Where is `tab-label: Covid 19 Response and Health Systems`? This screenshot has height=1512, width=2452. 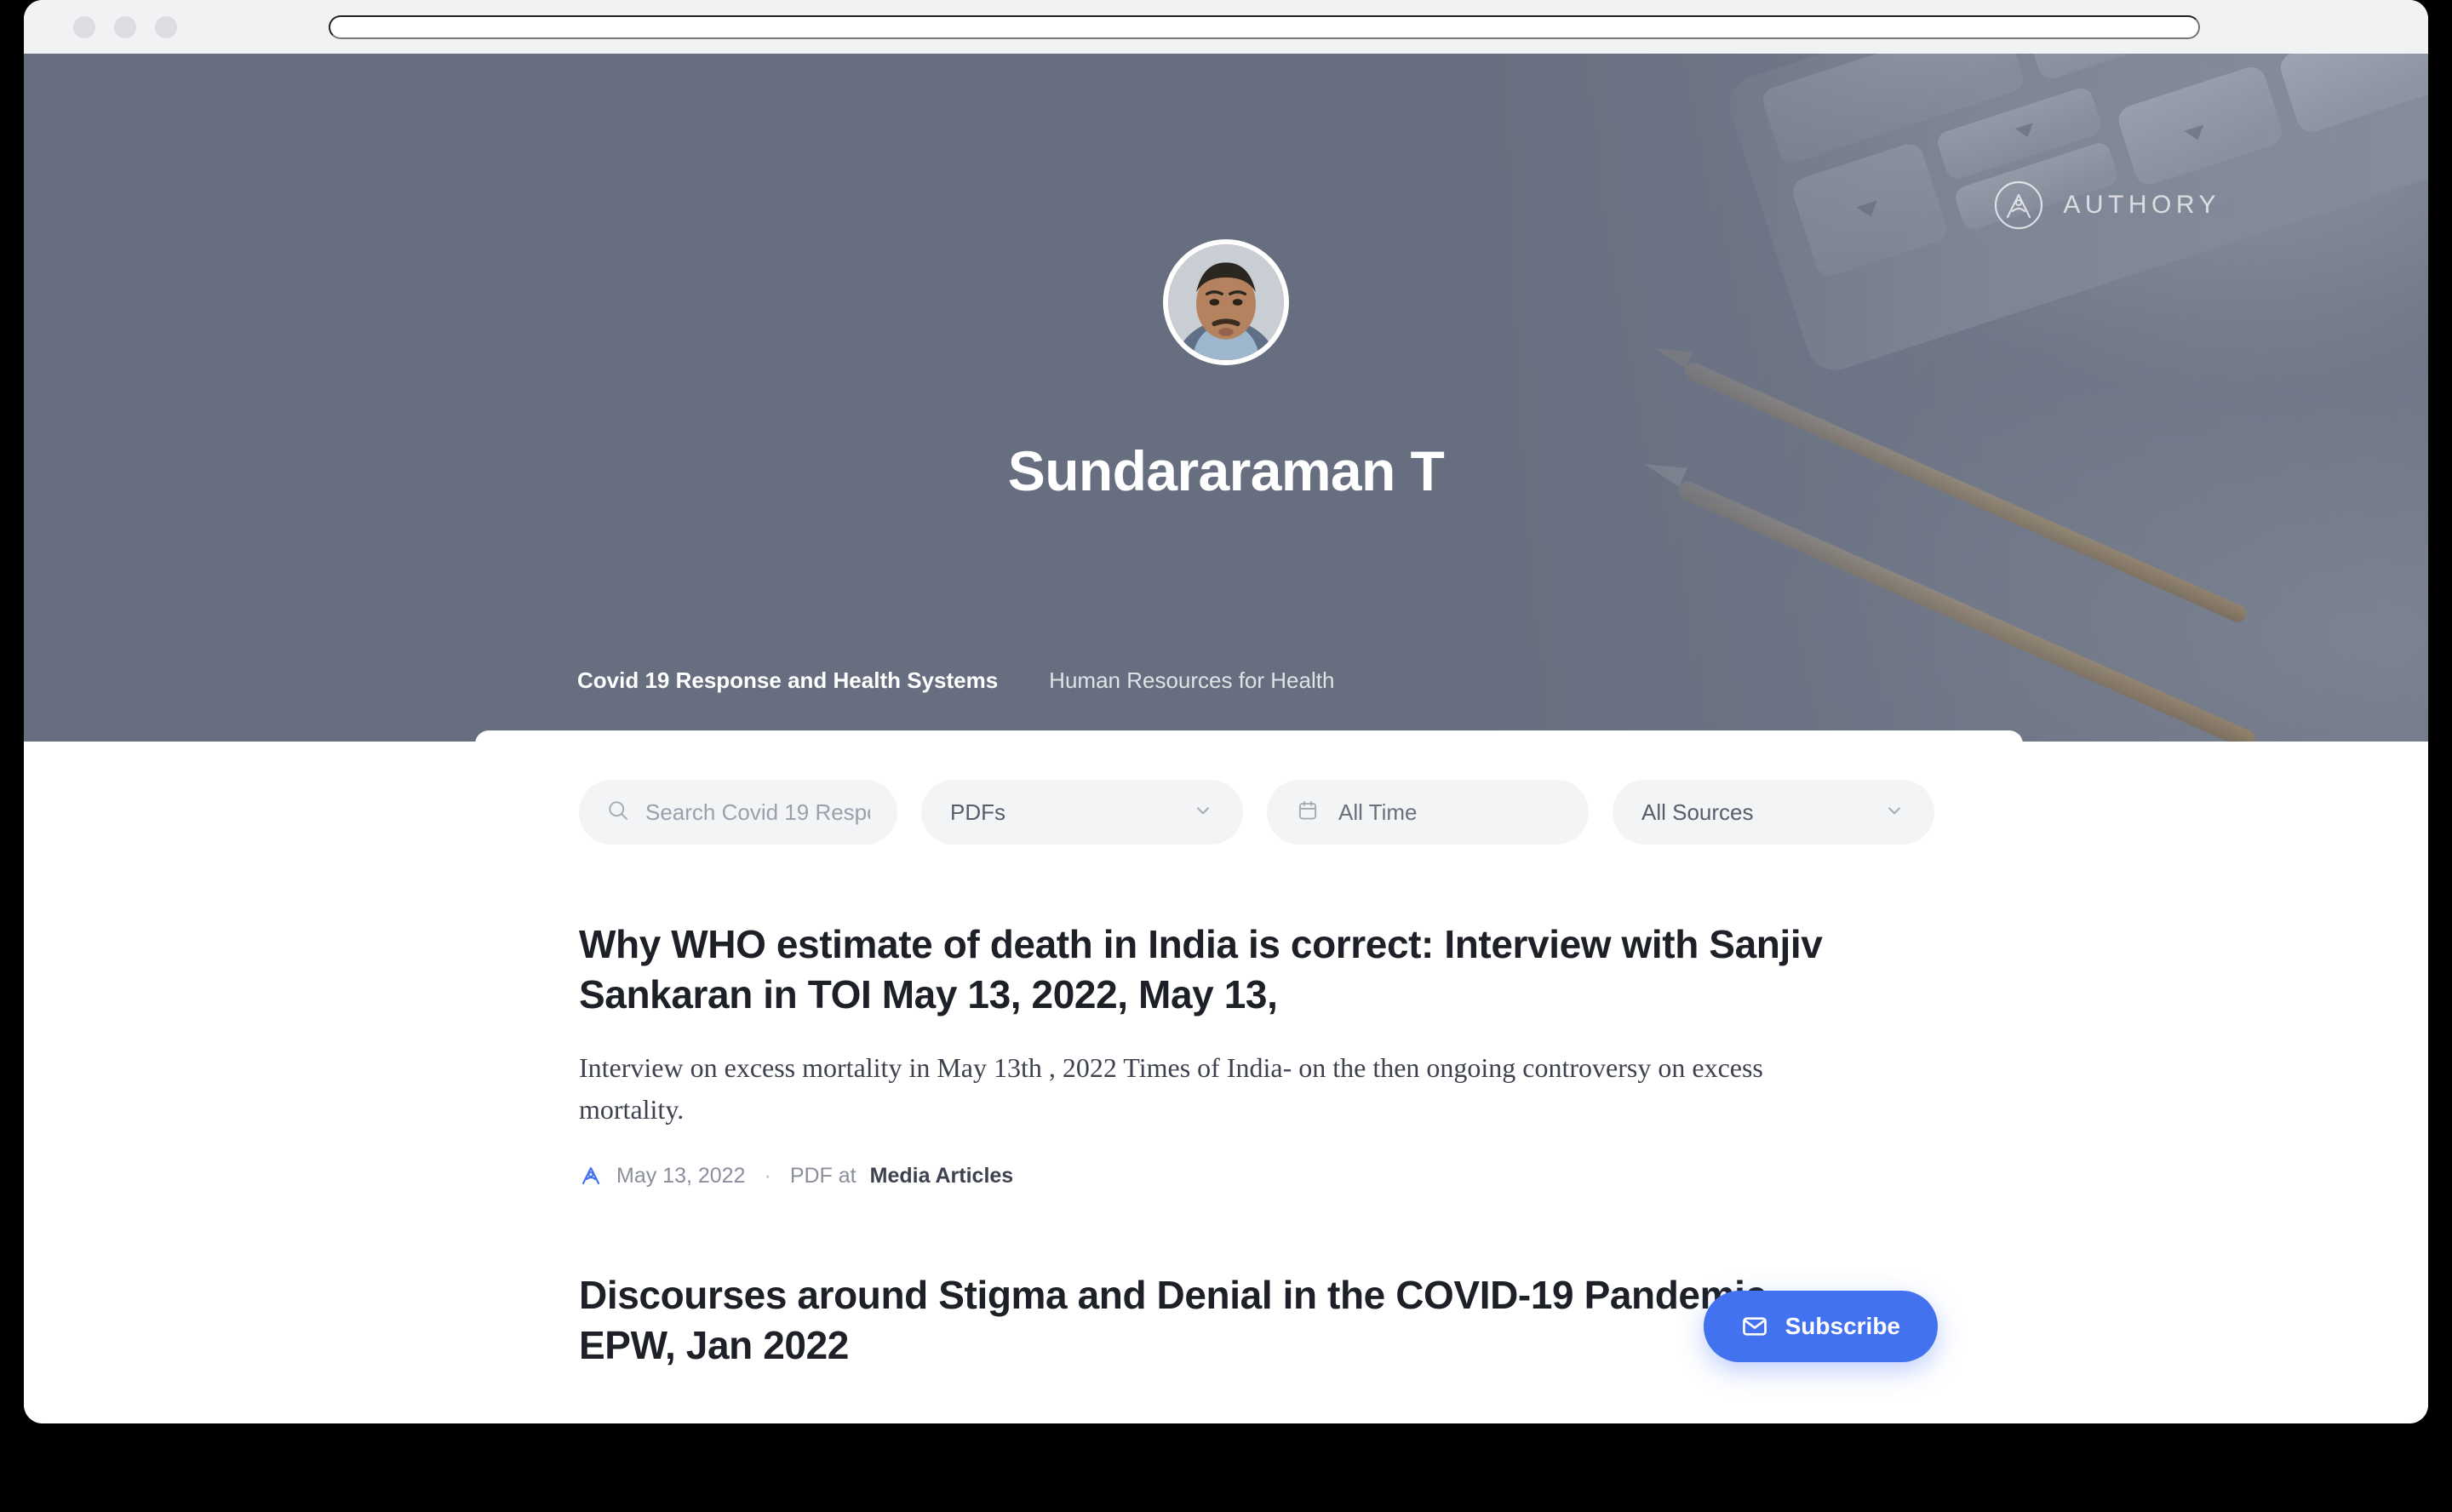
tab-label: Covid 19 Response and Health Systems is located at coordinates (788, 680).